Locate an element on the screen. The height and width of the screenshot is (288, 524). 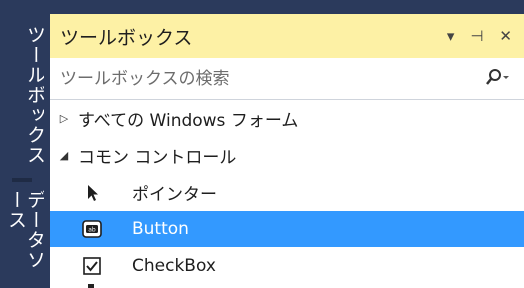
next-item-partial-icon is located at coordinates (91, 286).